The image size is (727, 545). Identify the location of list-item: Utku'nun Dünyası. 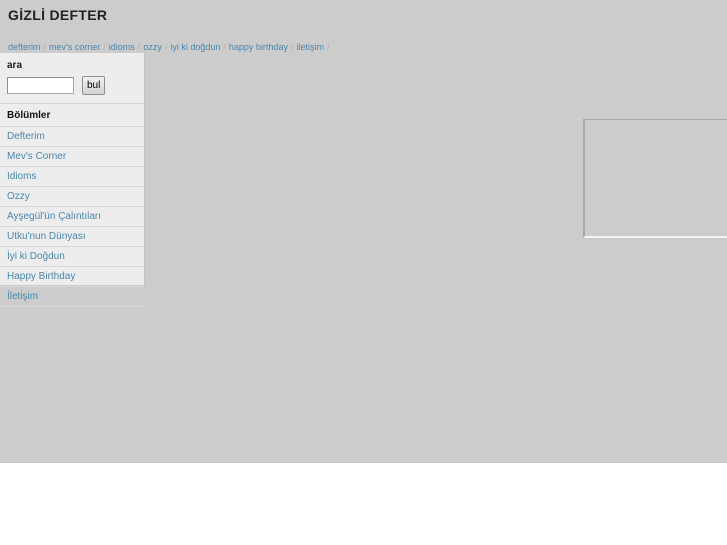
(72, 237).